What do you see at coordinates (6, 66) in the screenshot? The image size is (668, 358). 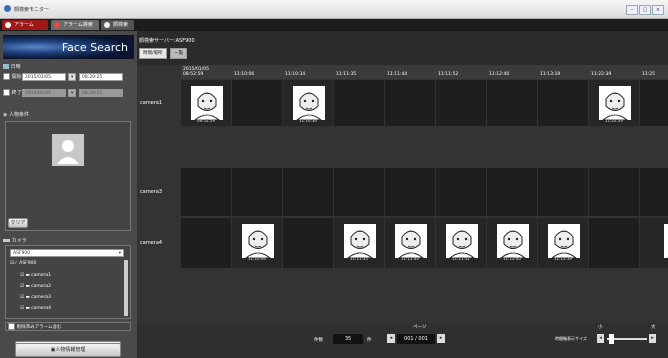 I see `calendar-icon` at bounding box center [6, 66].